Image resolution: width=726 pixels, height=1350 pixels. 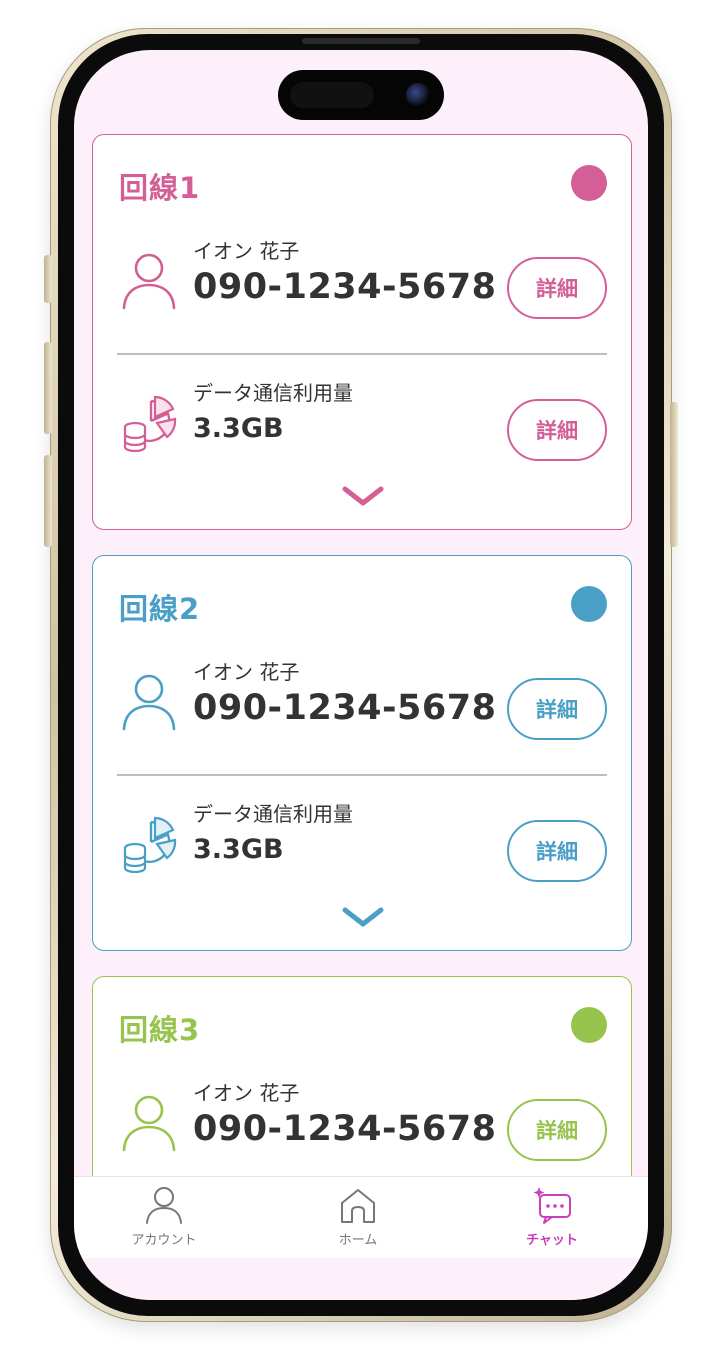 I want to click on bottom-tab-bar: アカウント ホーム チャット, so click(x=361, y=1217).